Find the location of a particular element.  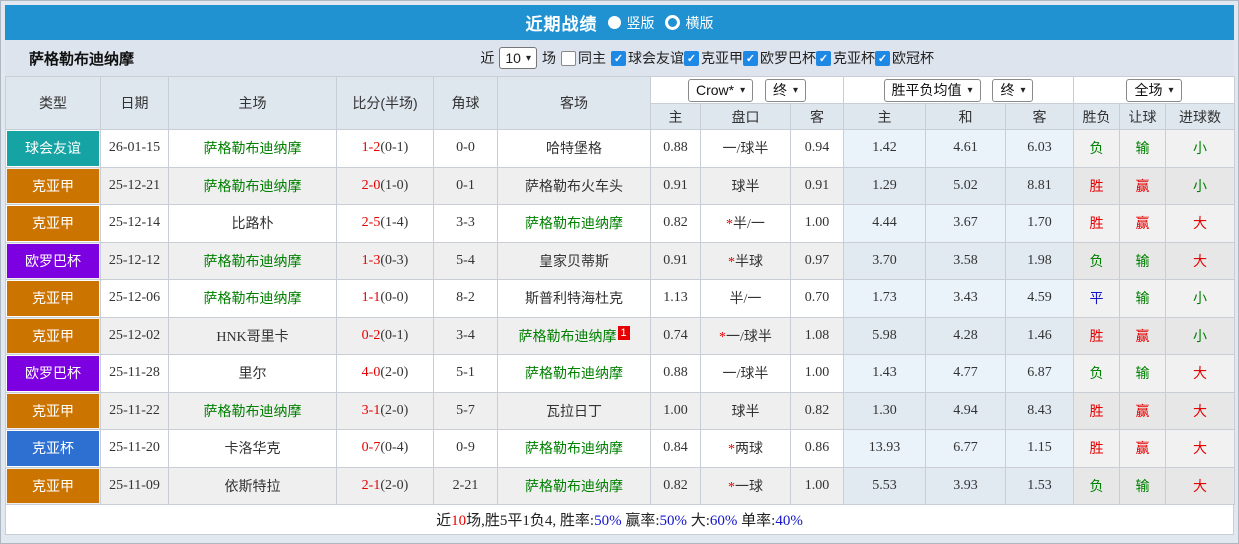

handicap: *两球 is located at coordinates (745, 448).